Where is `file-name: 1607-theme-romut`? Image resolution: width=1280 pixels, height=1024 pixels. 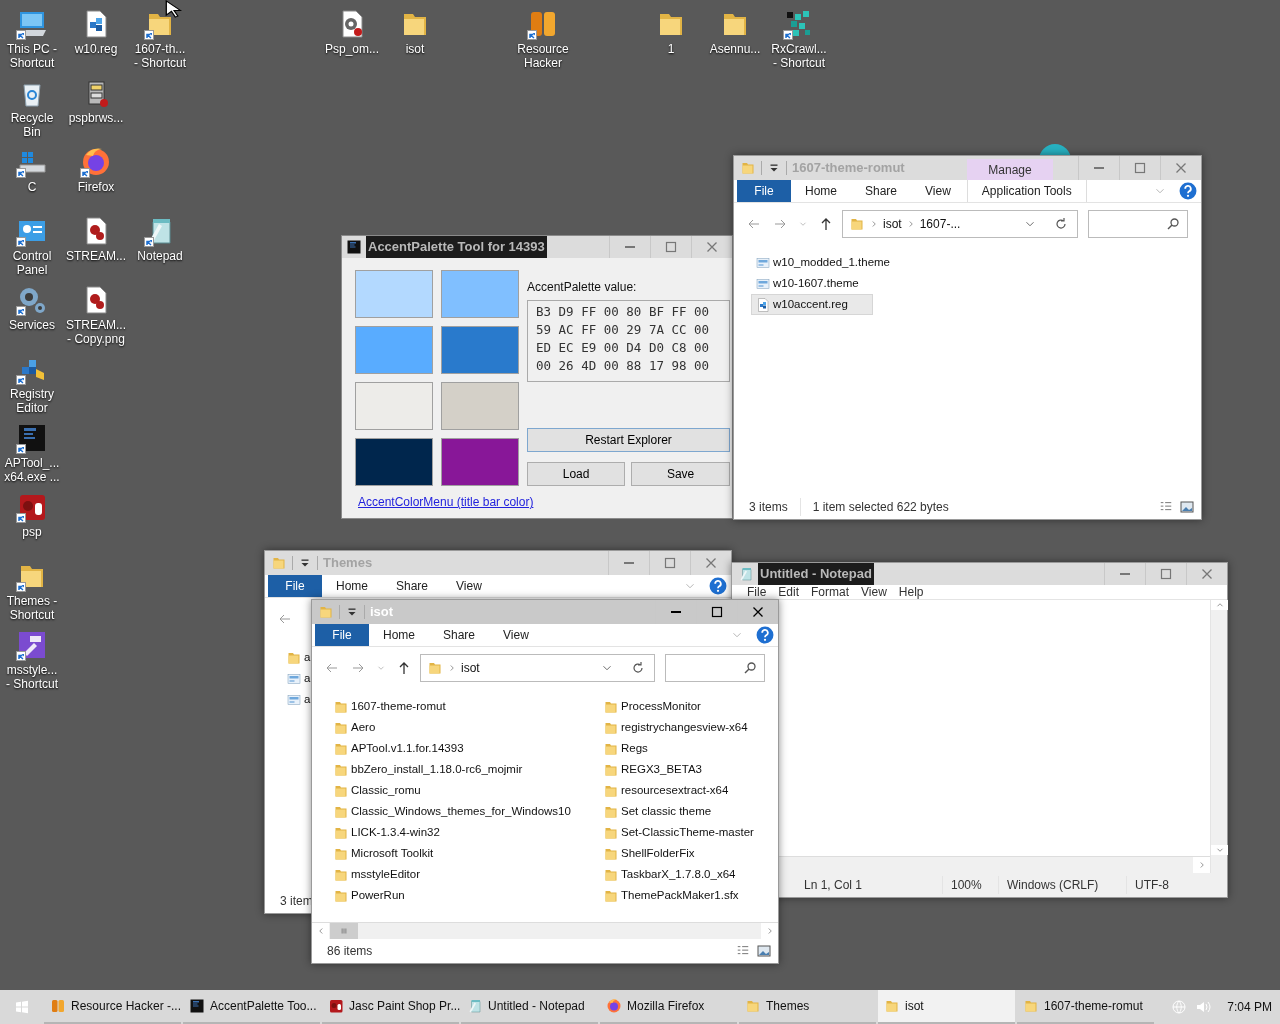 file-name: 1607-theme-romut is located at coordinates (398, 706).